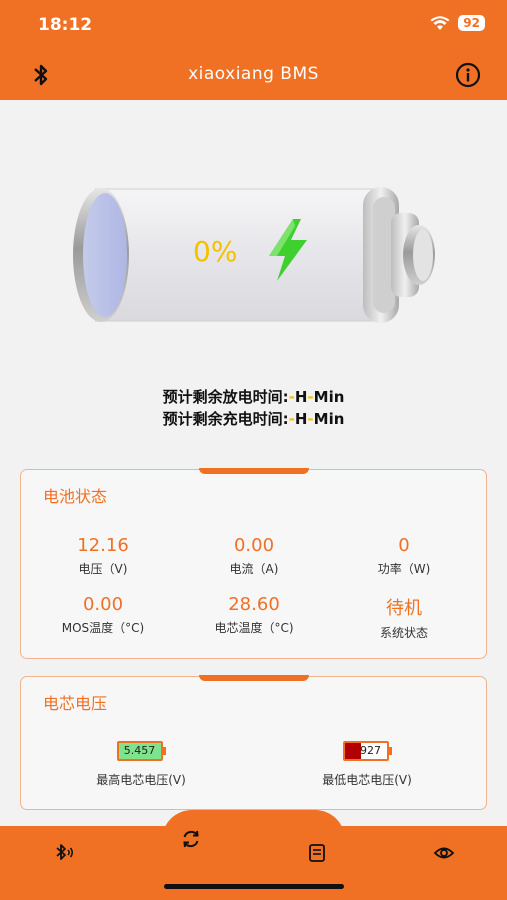  Describe the element at coordinates (468, 75) in the screenshot. I see `info-icon` at that location.